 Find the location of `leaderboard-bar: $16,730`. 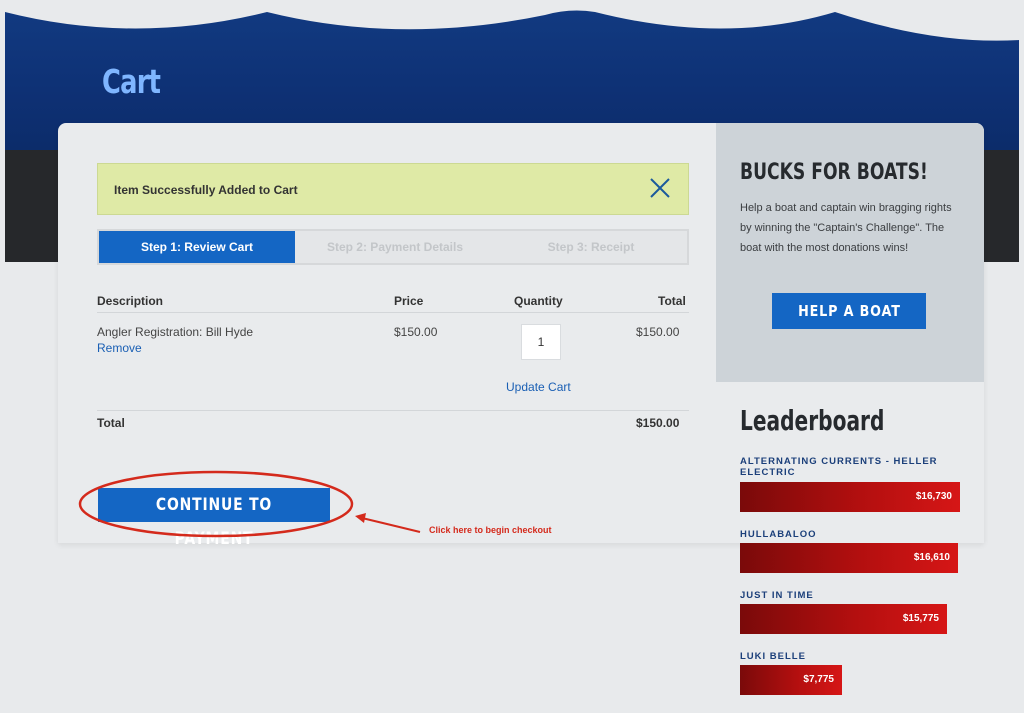

leaderboard-bar: $16,730 is located at coordinates (850, 497).